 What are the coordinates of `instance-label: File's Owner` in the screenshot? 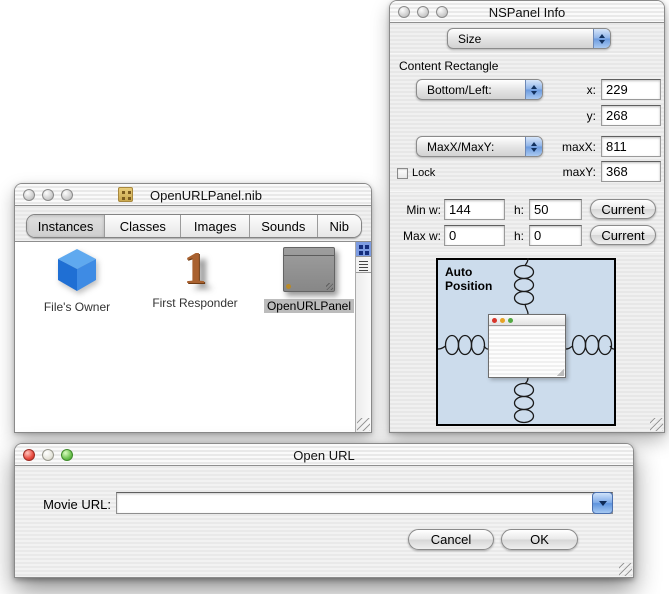 It's located at (77, 307).